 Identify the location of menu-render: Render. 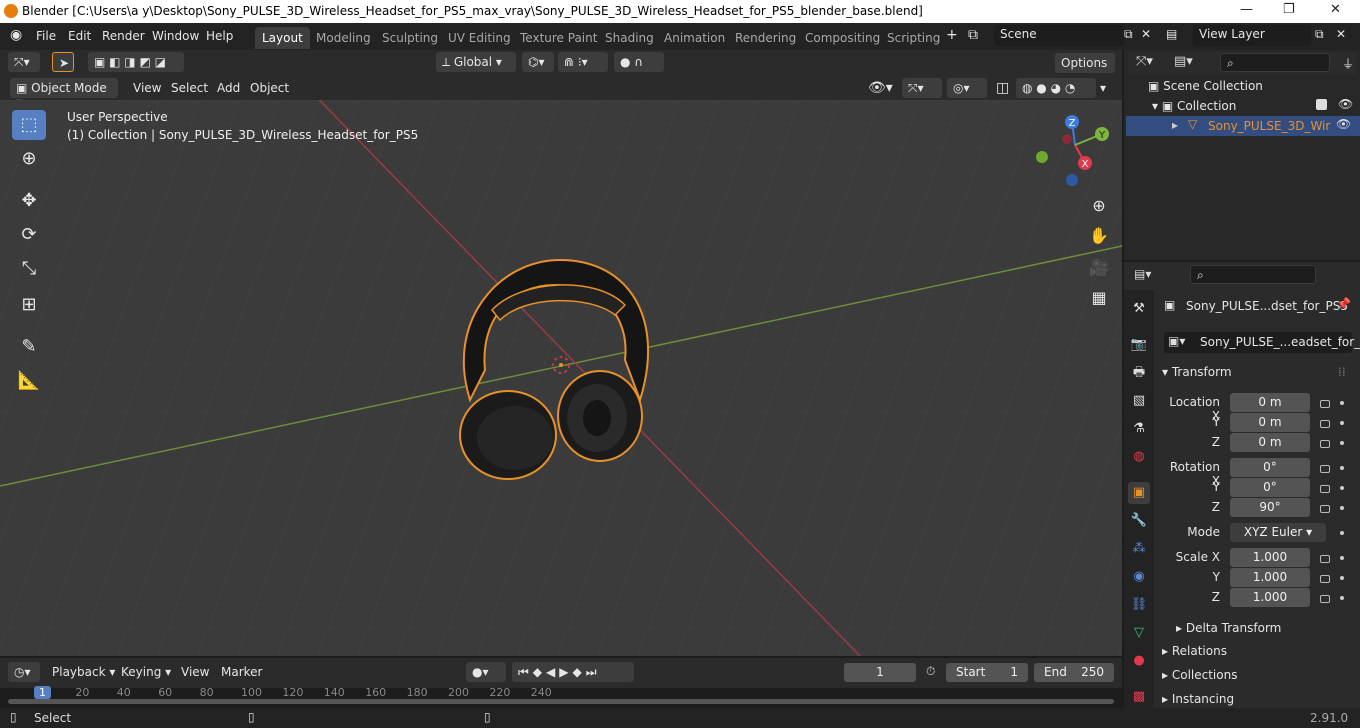
(123, 36).